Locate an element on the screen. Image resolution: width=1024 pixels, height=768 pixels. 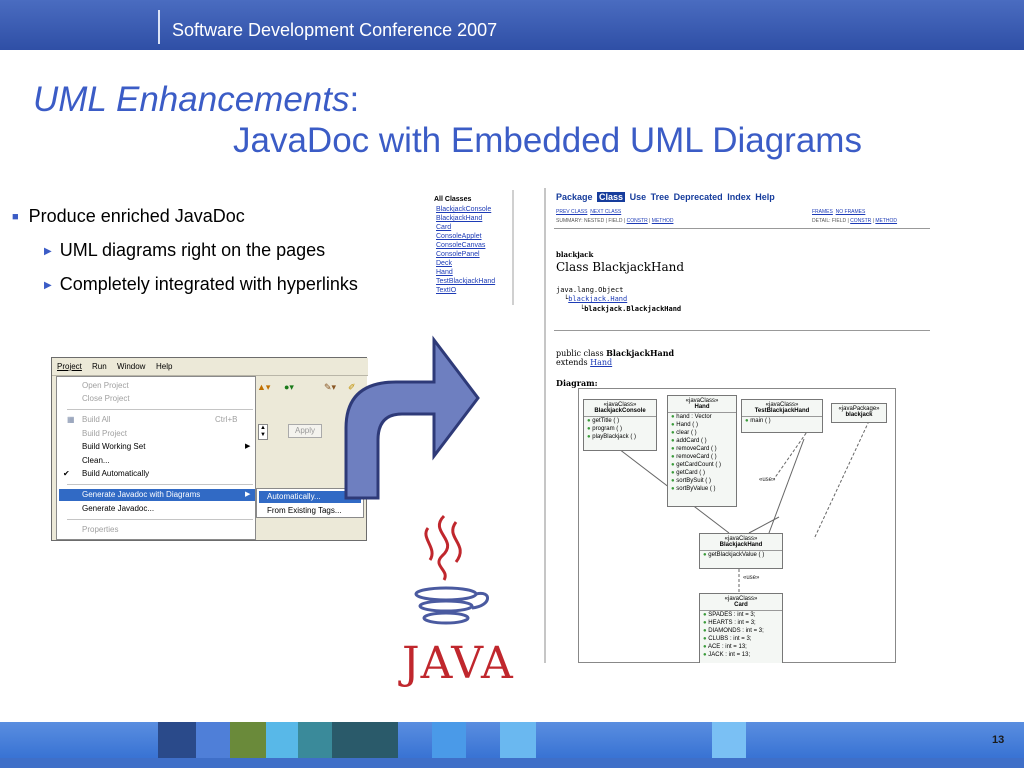
header-divider is located at coordinates (159, 27).